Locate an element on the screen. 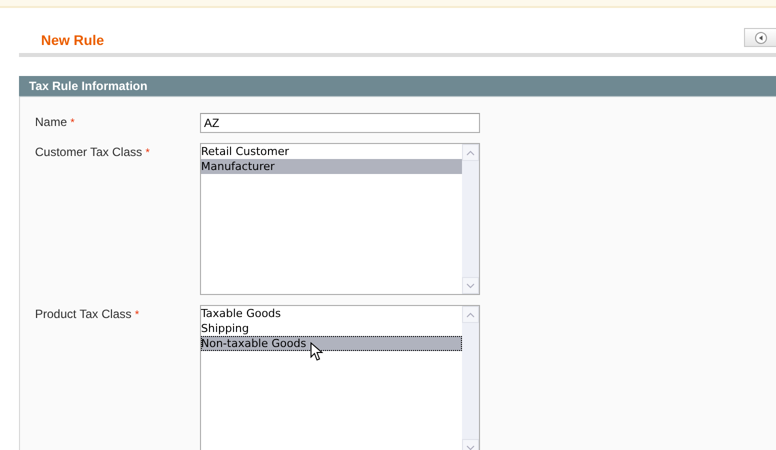 This screenshot has width=776, height=450. page-title: New Rule is located at coordinates (72, 40).